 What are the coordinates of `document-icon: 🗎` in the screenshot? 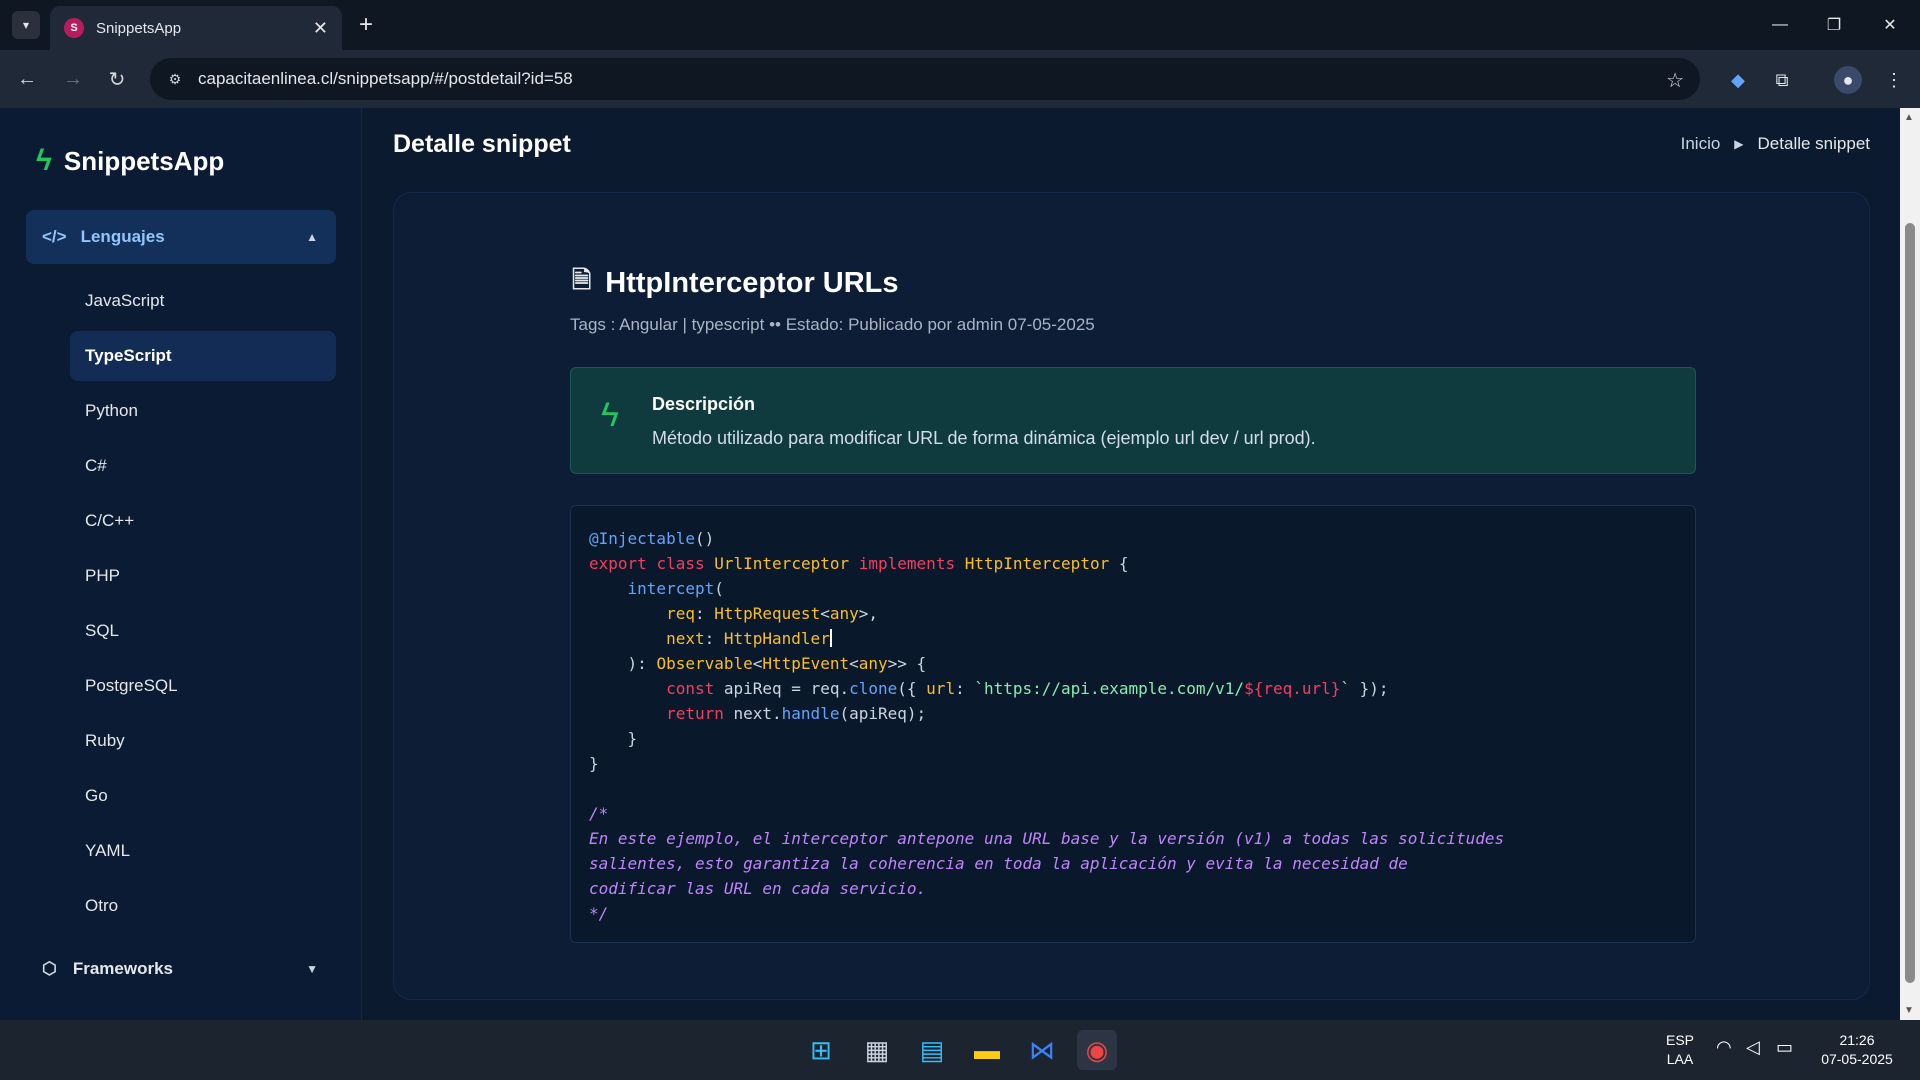 It's located at (582, 280).